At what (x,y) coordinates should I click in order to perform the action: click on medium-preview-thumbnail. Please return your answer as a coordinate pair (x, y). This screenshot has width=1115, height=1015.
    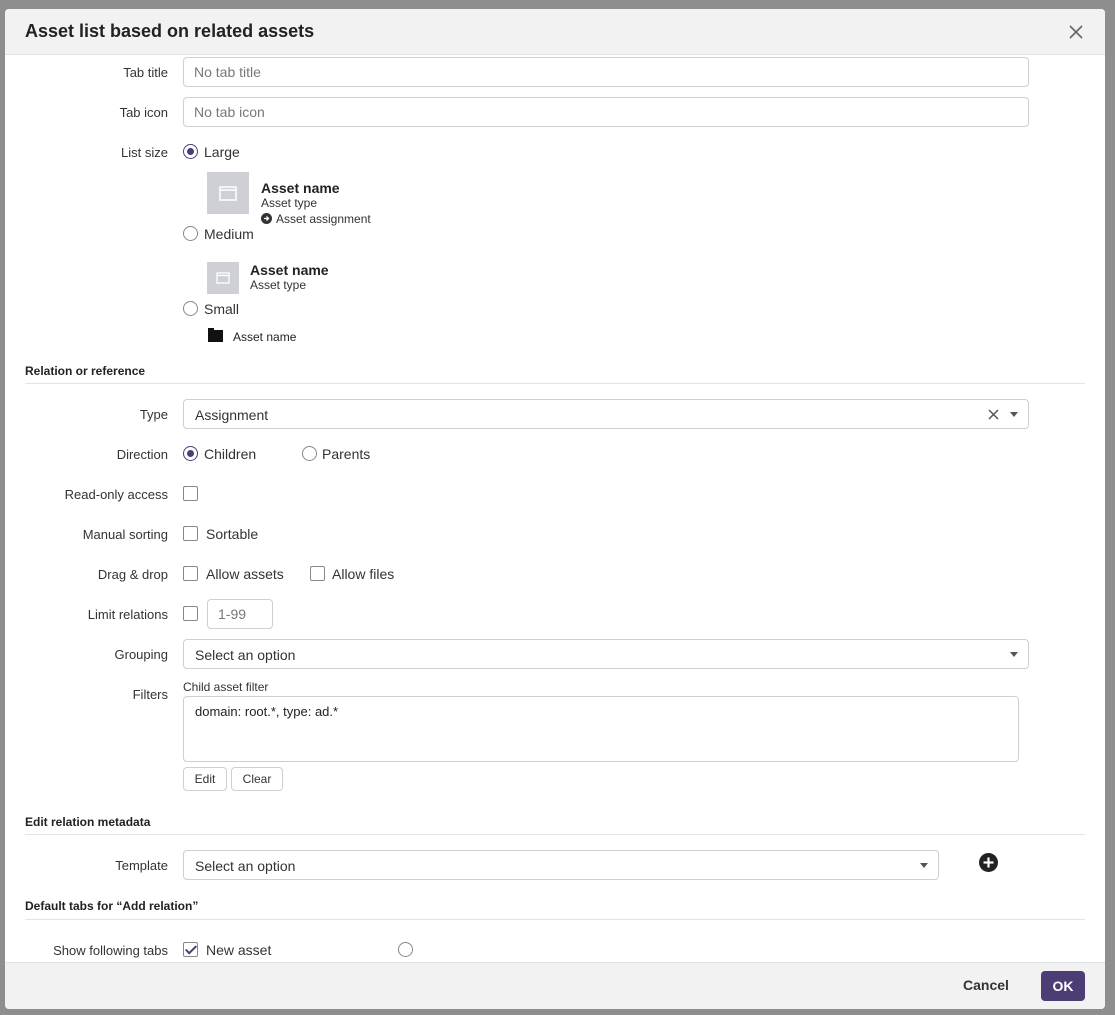
    Looking at the image, I should click on (223, 278).